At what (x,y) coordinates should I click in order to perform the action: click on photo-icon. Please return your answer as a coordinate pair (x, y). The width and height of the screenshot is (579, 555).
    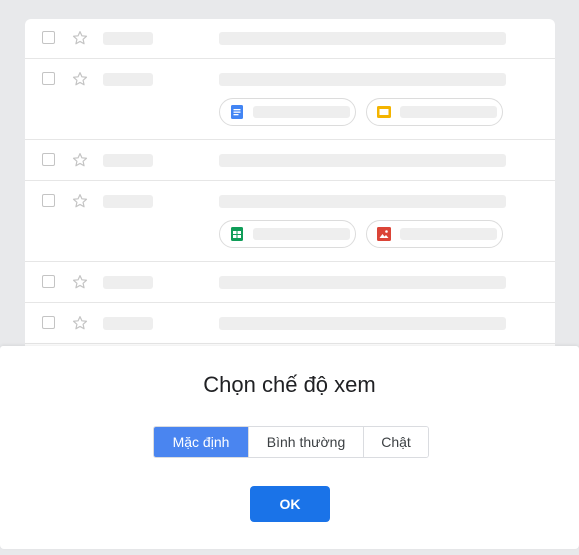
    Looking at the image, I should click on (384, 234).